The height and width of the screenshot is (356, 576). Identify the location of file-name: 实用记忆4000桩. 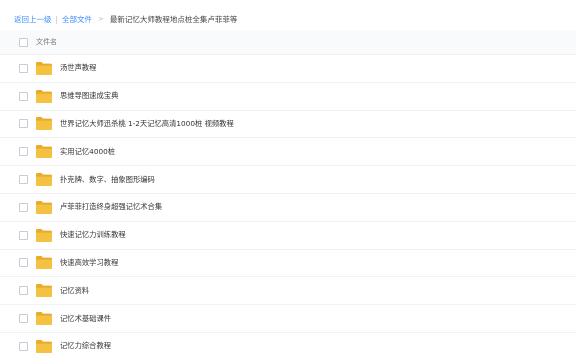
(87, 152).